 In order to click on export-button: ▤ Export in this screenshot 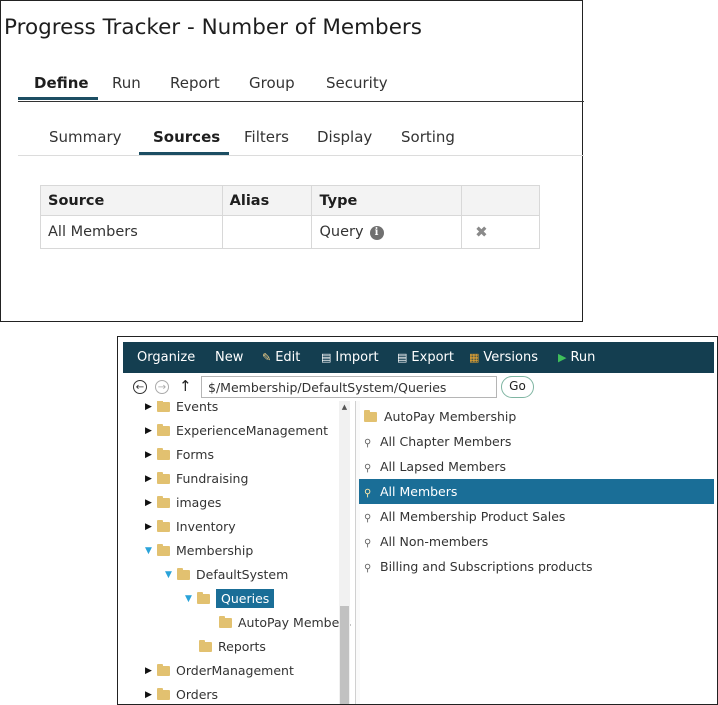, I will do `click(425, 357)`.